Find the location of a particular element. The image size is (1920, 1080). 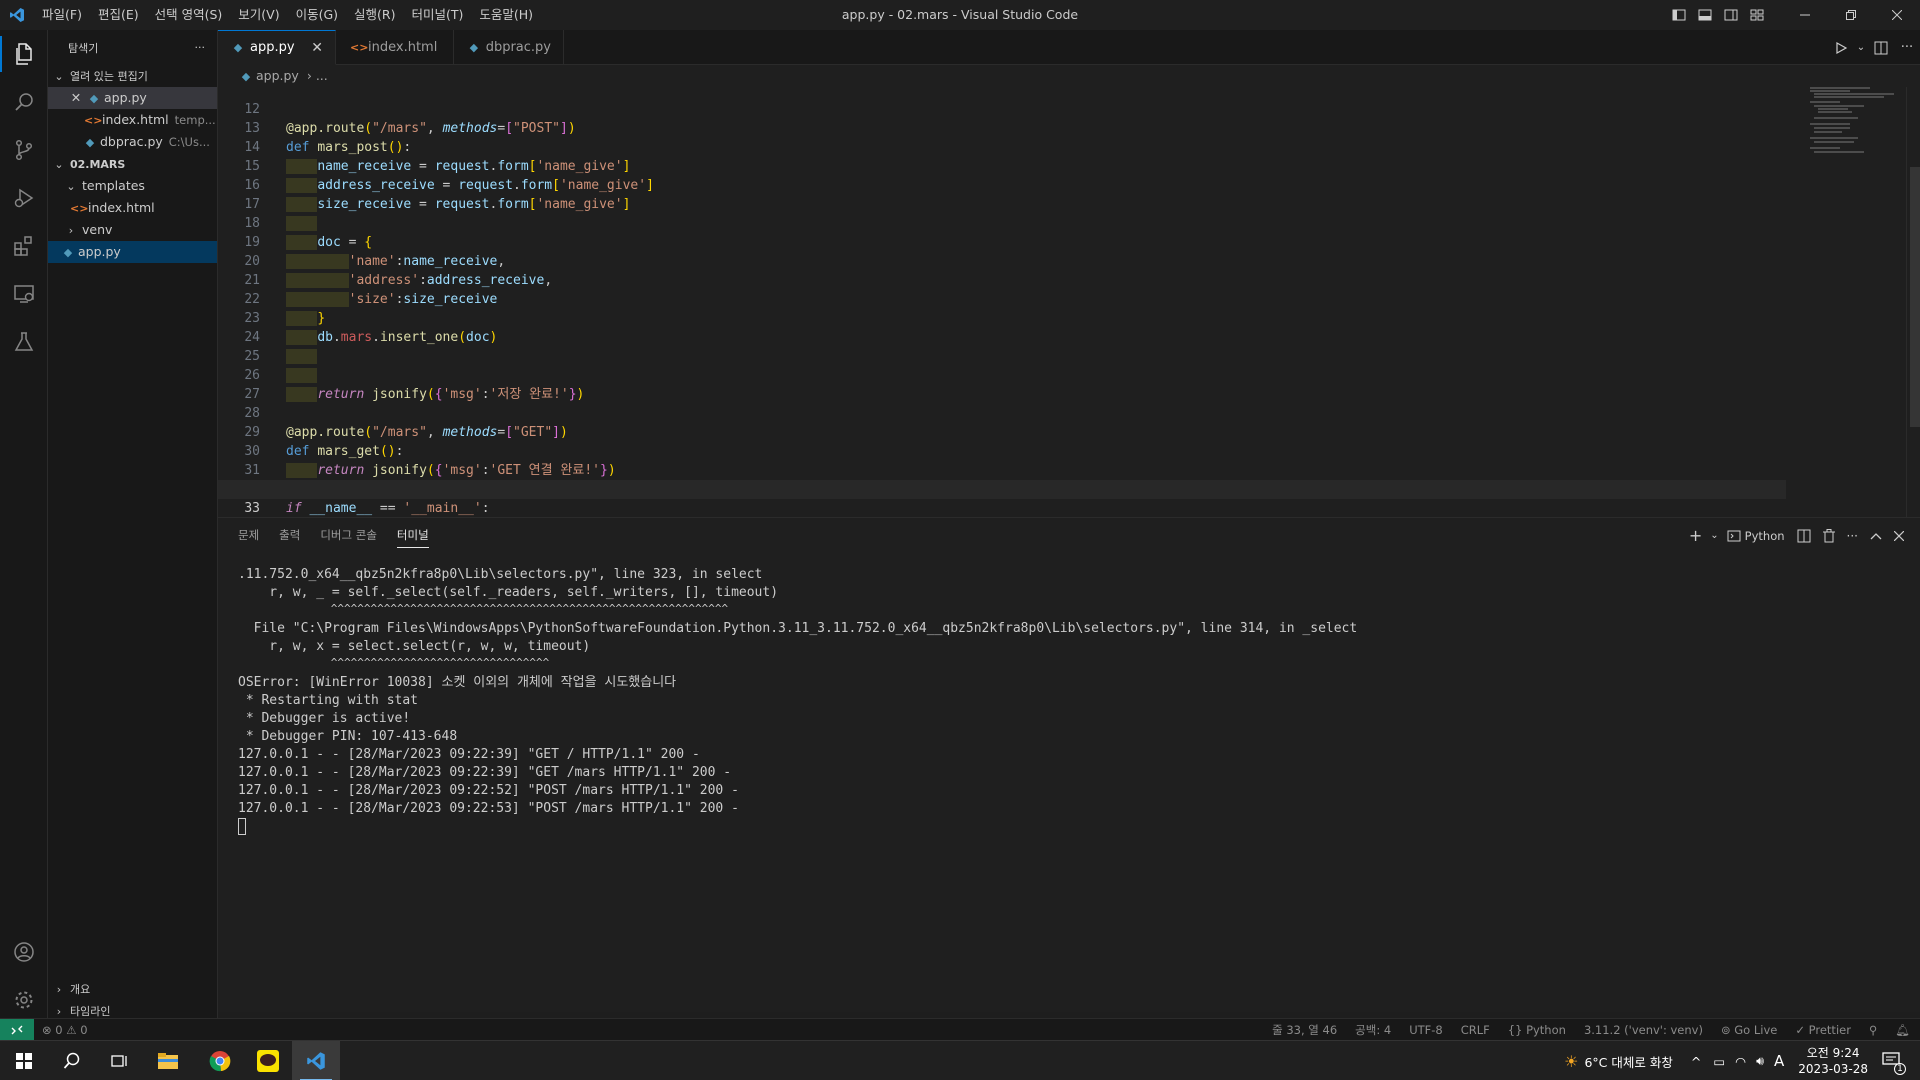

close-editor-icon: ✕ is located at coordinates (76, 98).